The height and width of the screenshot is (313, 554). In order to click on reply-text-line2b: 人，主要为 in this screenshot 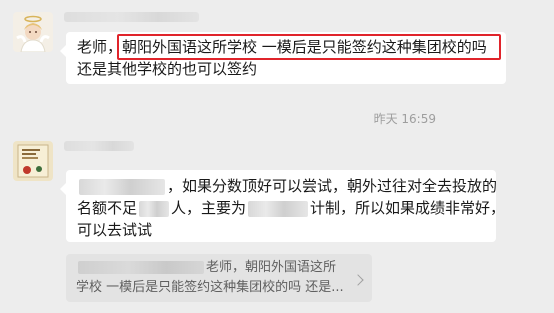, I will do `click(209, 208)`.